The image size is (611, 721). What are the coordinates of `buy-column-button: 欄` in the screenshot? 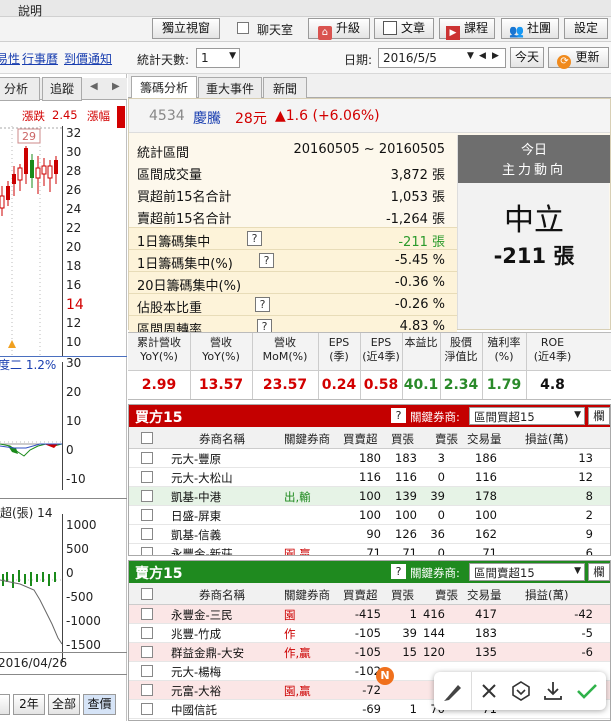 It's located at (599, 416).